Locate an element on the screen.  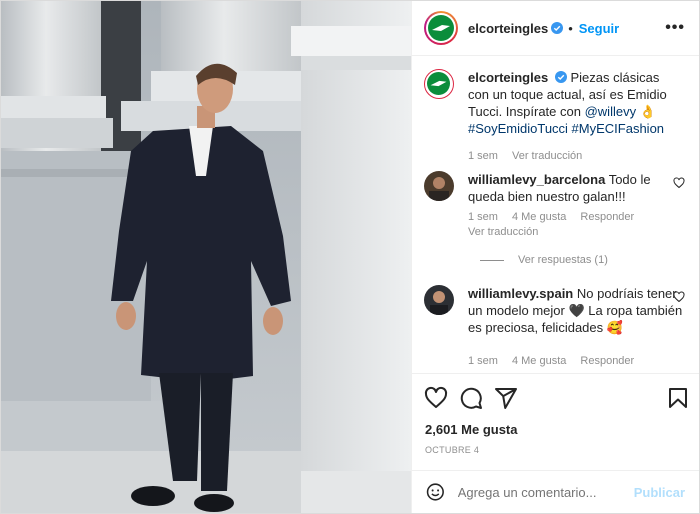
more-options-button: ••• is located at coordinates (675, 28).